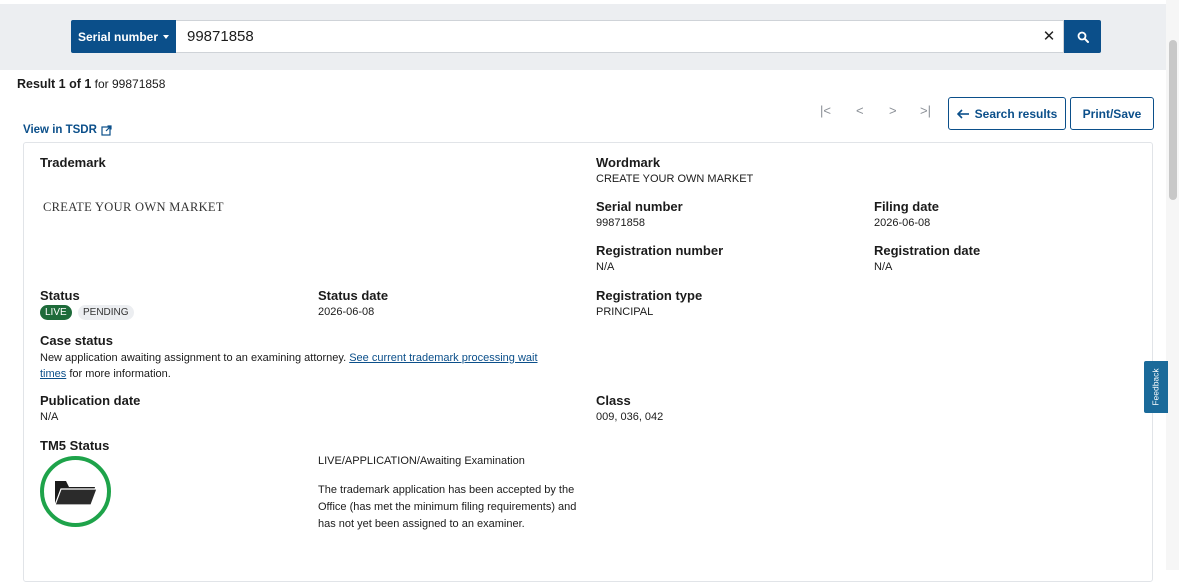 This screenshot has width=1179, height=582. I want to click on registration-type-label: Registration type, so click(649, 295).